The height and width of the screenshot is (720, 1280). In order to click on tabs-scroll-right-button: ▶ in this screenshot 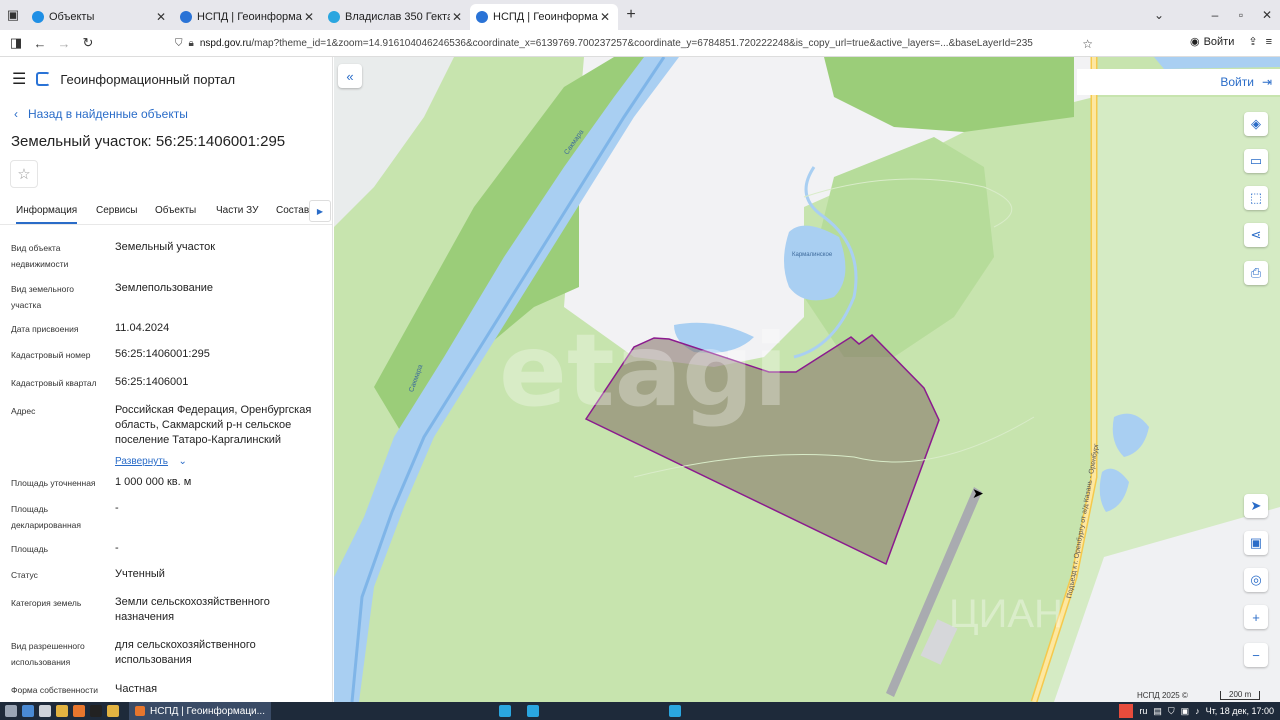, I will do `click(320, 211)`.